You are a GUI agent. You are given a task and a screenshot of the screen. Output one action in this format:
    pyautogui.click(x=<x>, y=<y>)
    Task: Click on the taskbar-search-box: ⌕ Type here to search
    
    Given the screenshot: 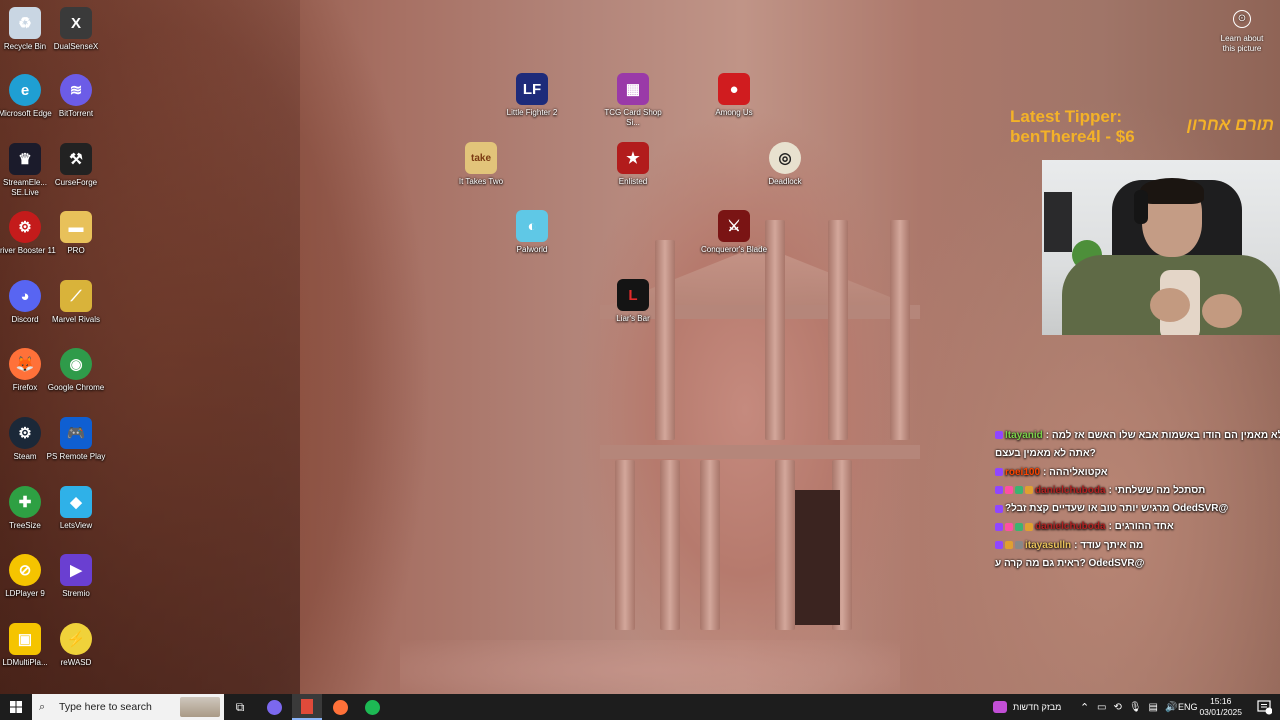 What is the action you would take?
    pyautogui.click(x=128, y=707)
    